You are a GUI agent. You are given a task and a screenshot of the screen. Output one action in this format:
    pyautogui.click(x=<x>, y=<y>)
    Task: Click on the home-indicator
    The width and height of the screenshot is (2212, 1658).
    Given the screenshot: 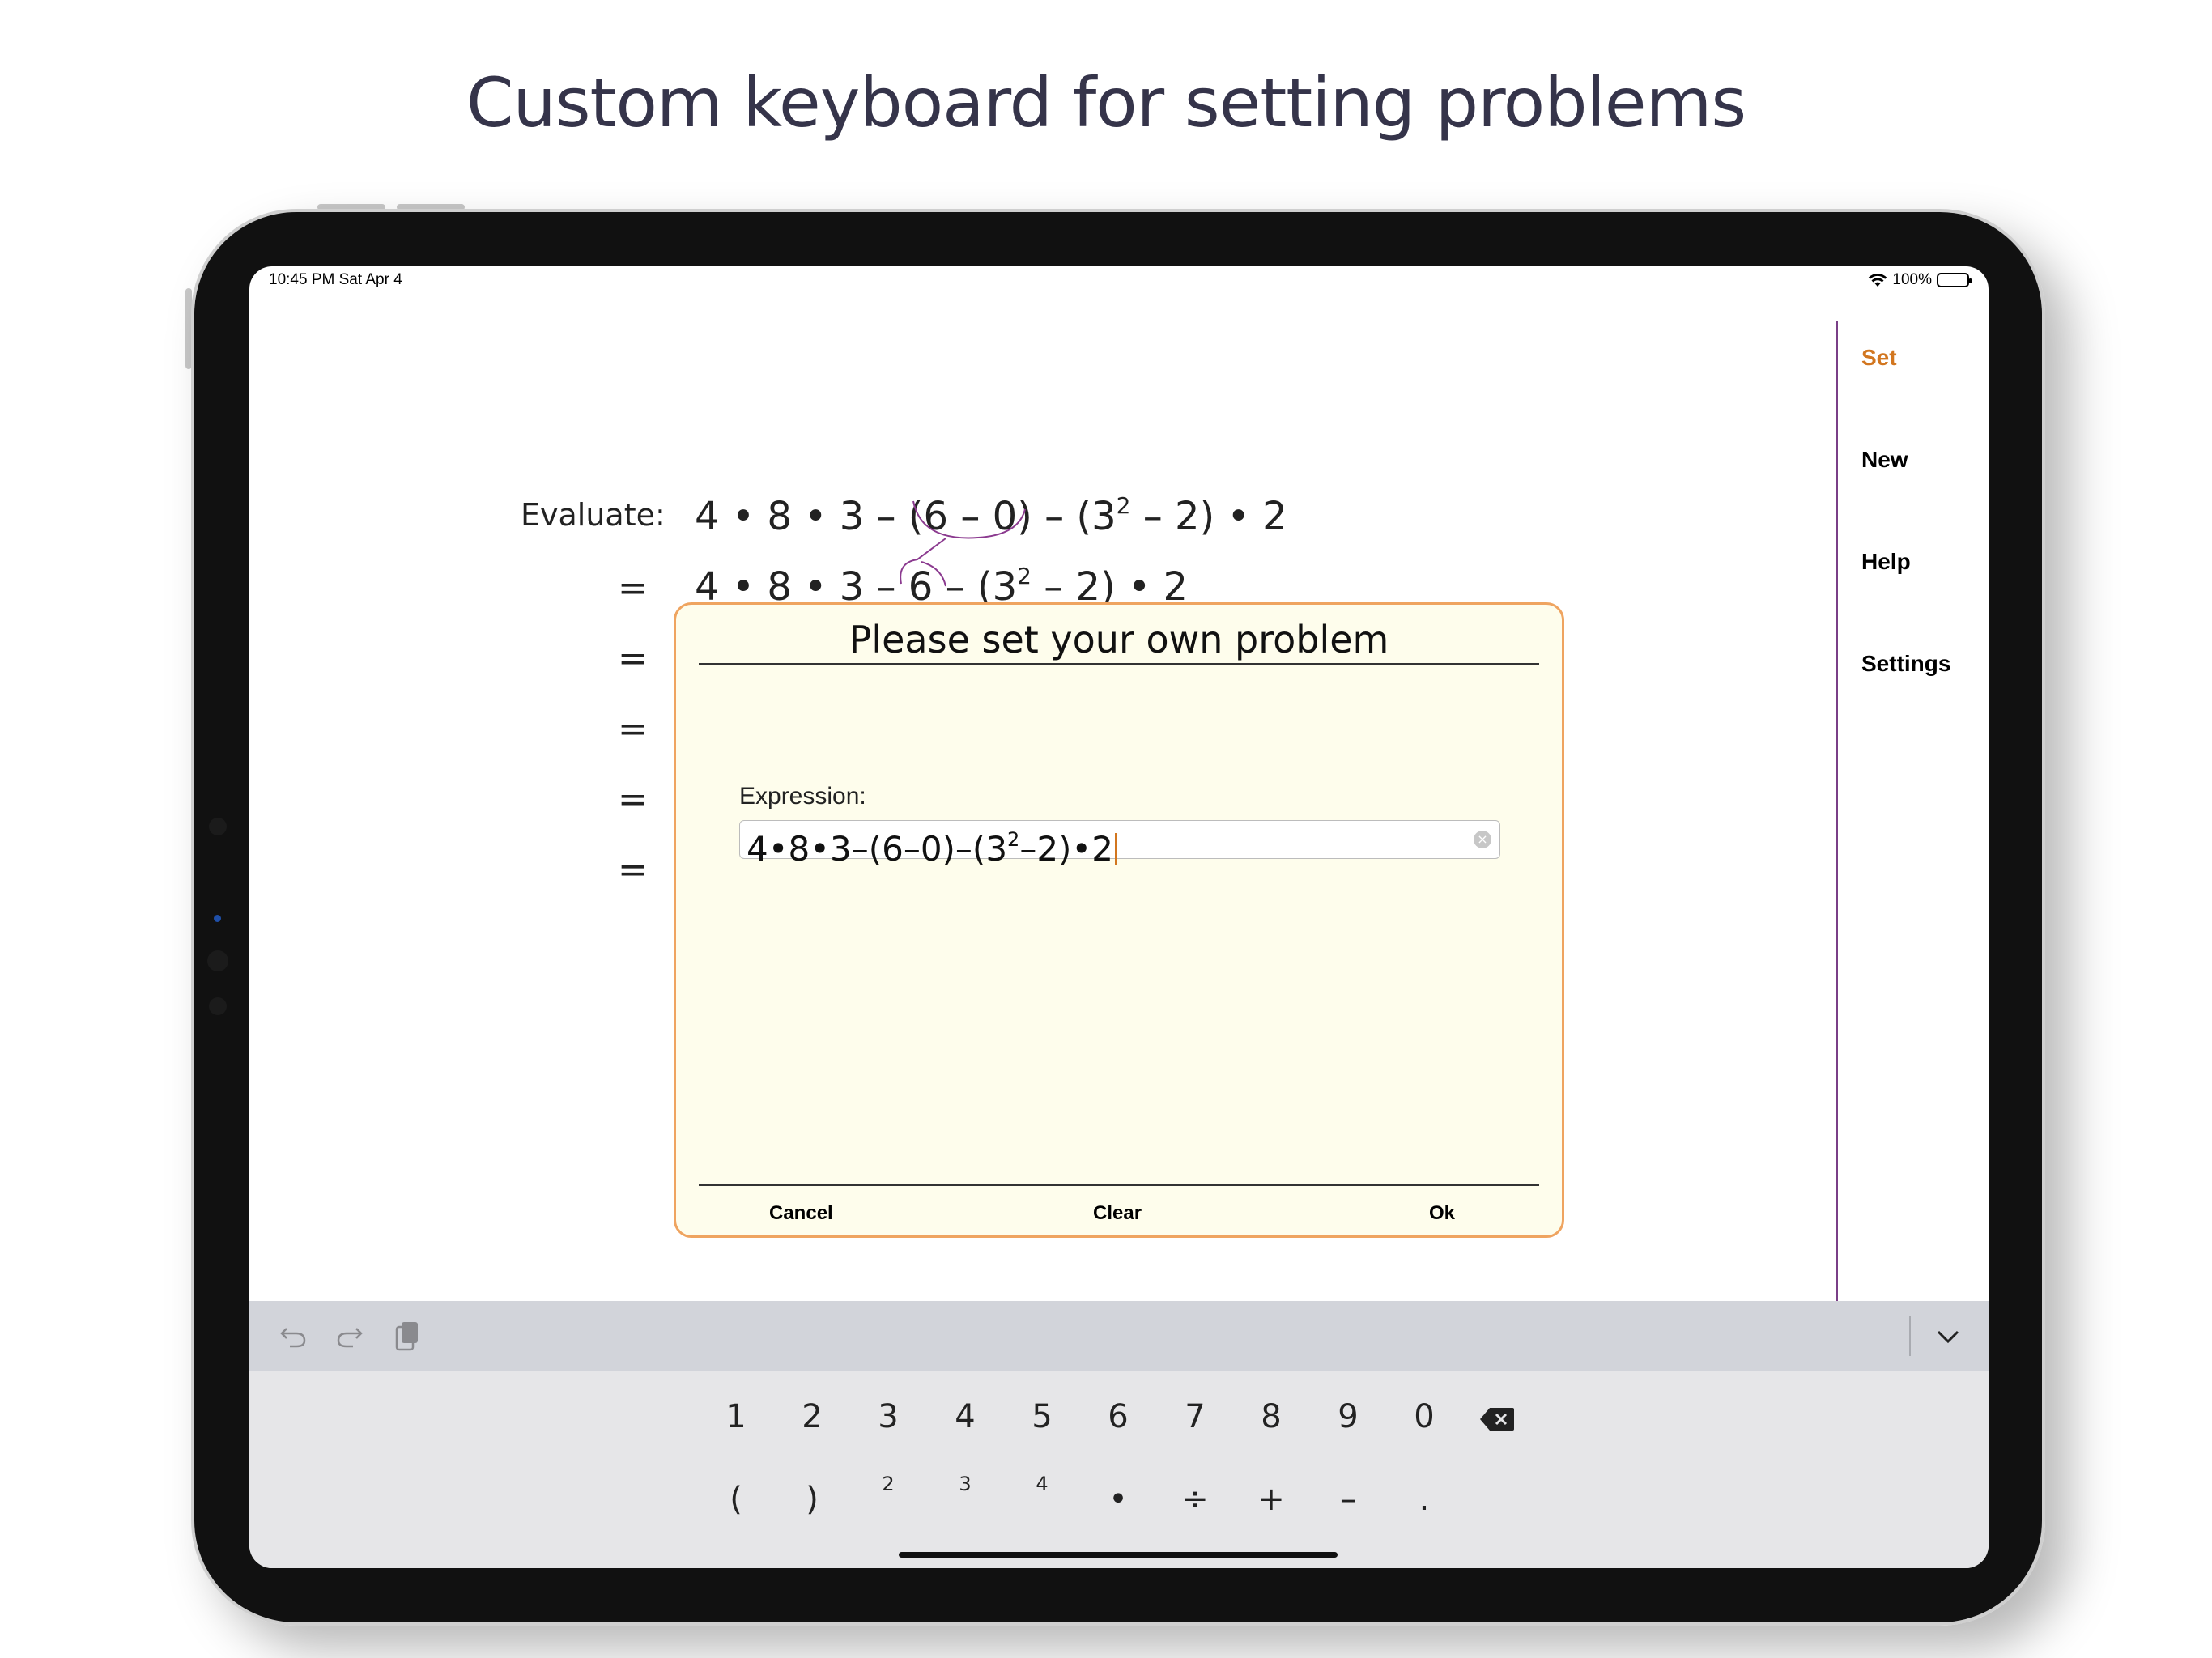 What is the action you would take?
    pyautogui.click(x=1119, y=1555)
    